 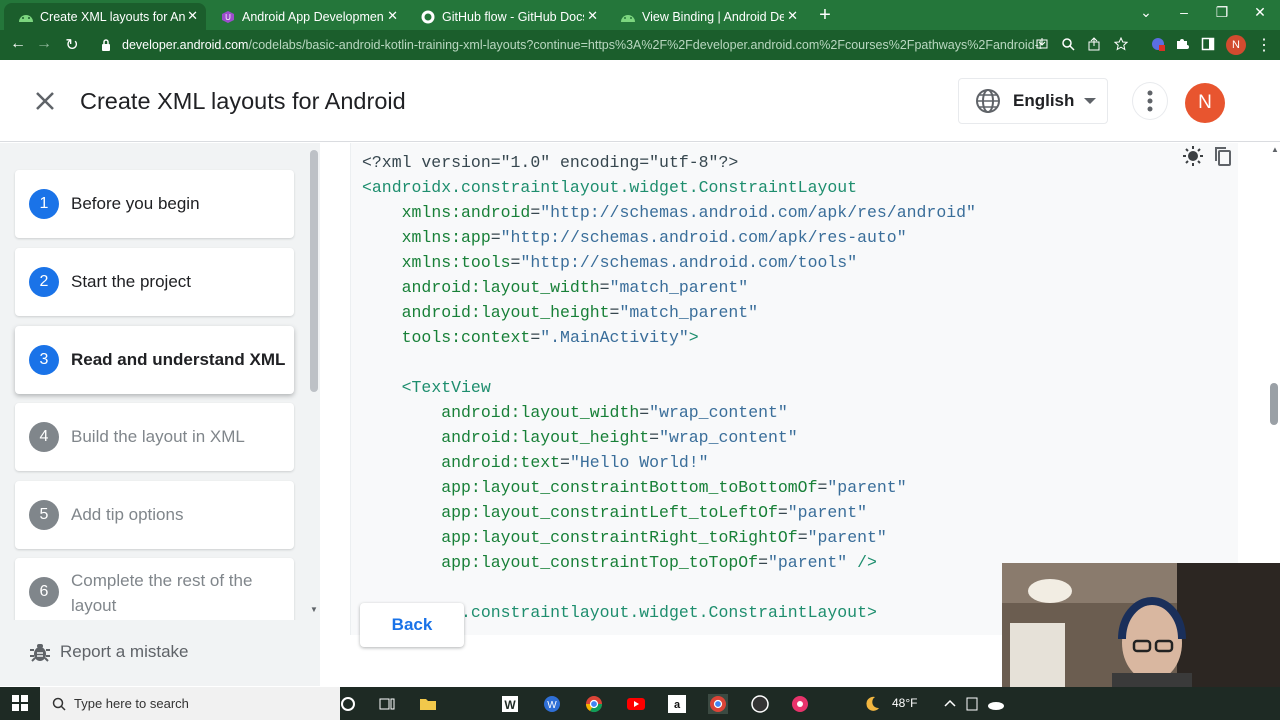 I want to click on file-explorer-icon, so click(x=428, y=704).